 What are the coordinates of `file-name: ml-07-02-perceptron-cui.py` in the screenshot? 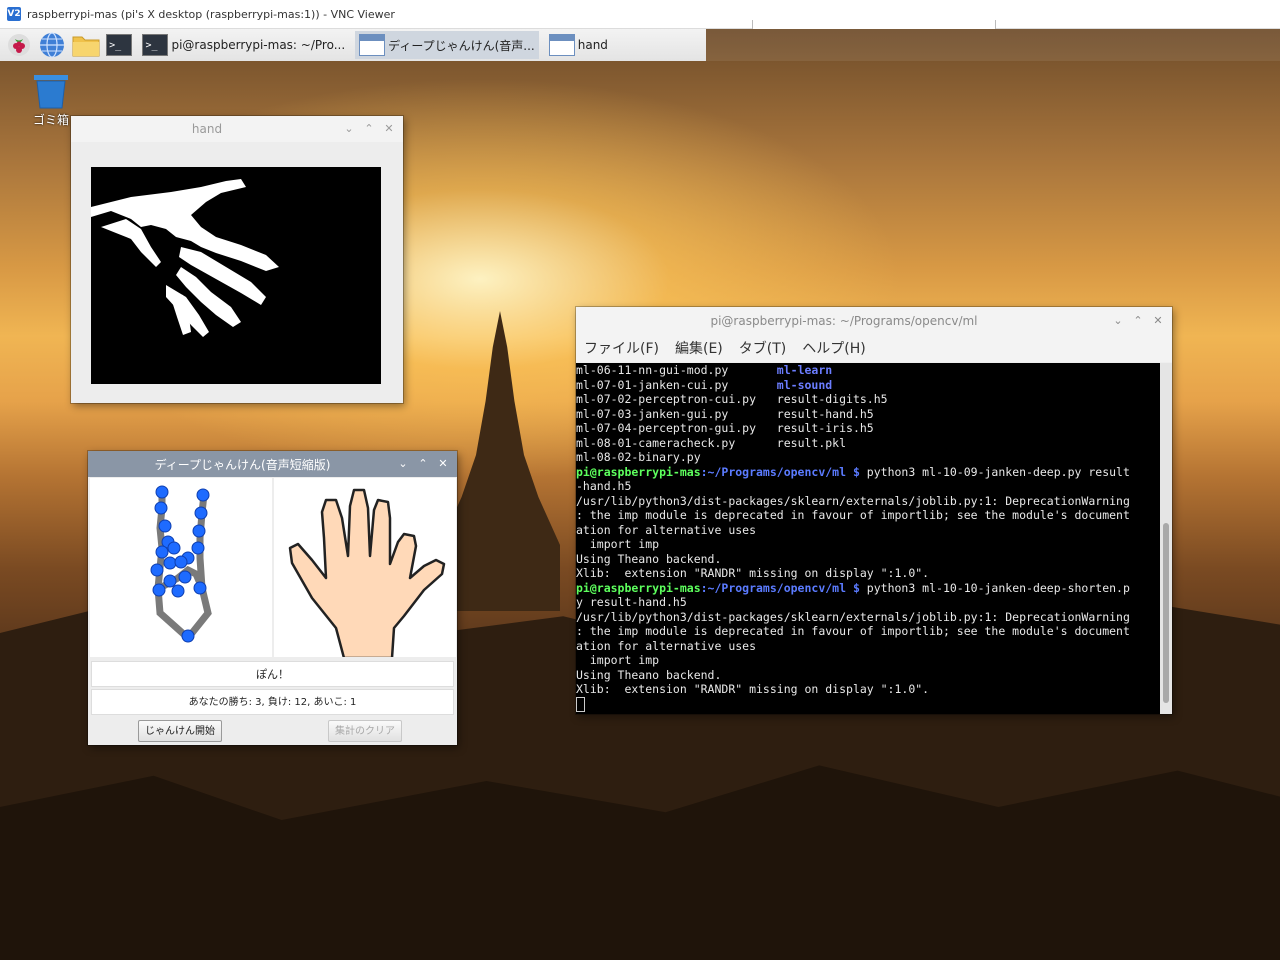 It's located at (676, 399).